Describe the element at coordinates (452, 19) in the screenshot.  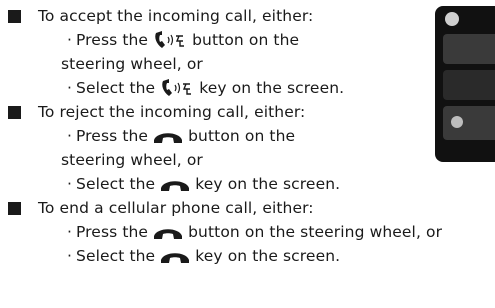
I see `info-icon` at that location.